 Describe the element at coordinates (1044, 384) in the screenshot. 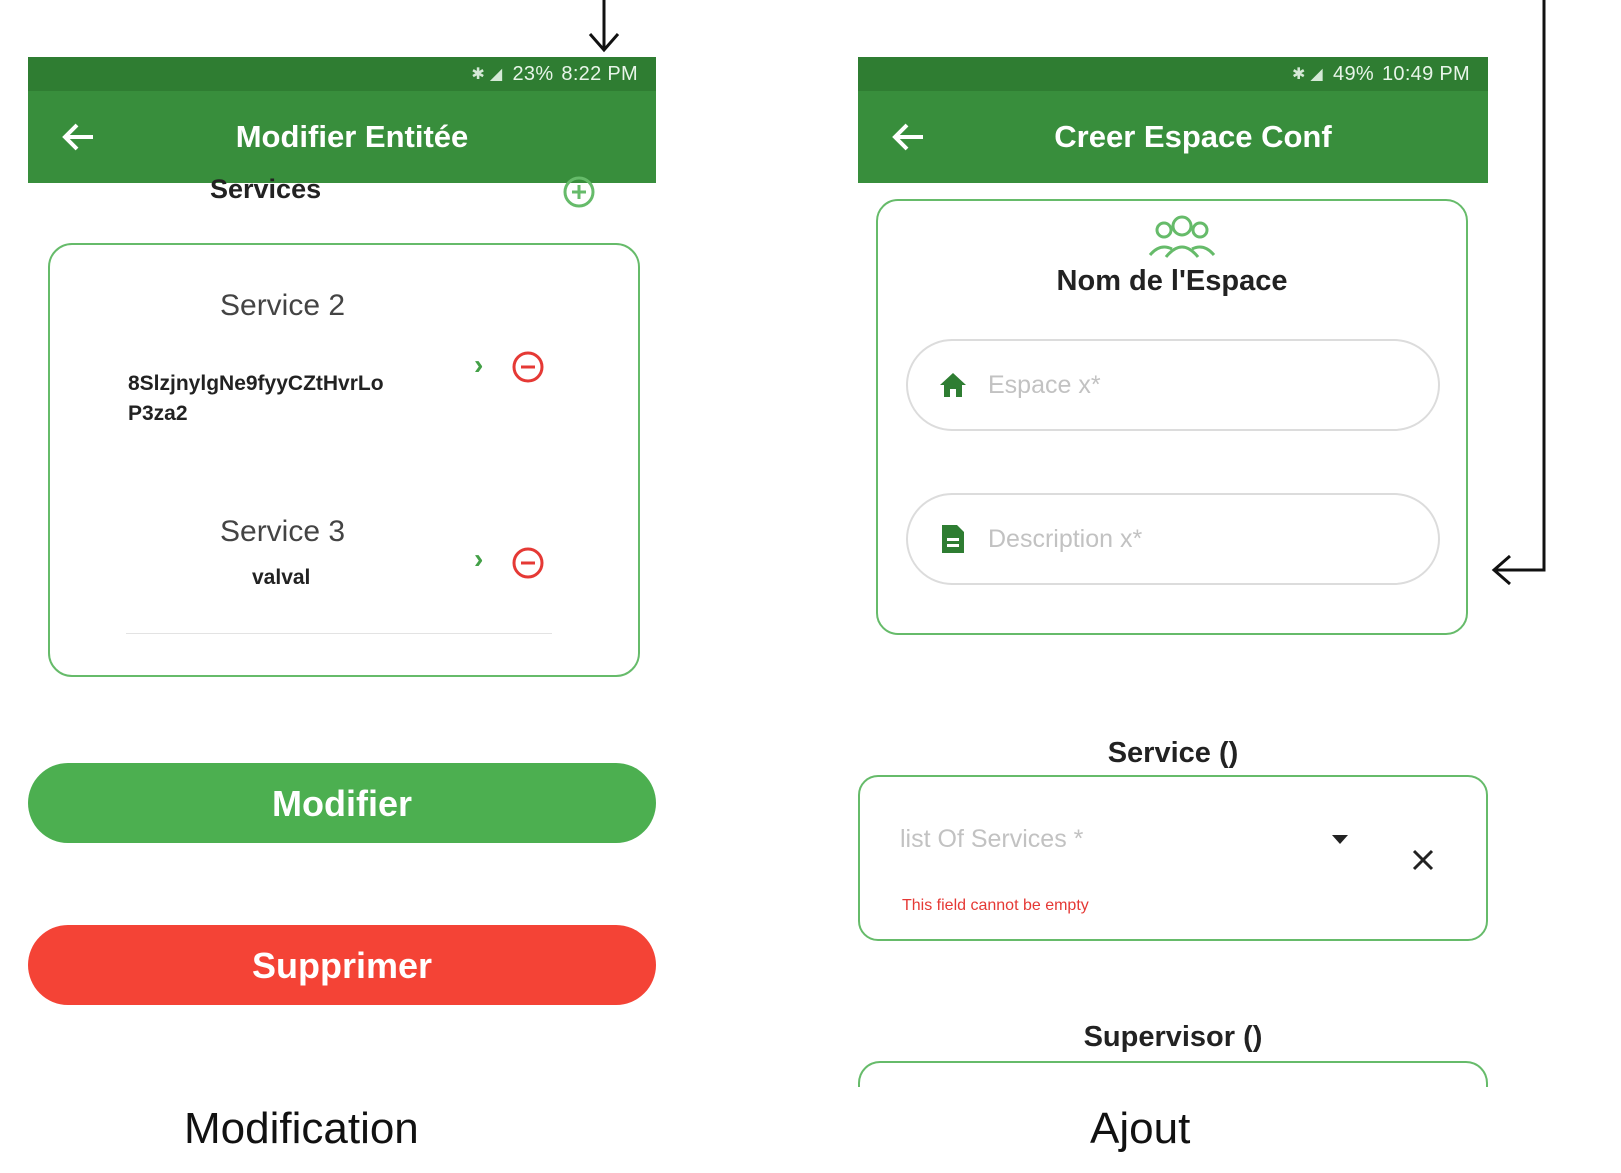

I see `space-name-placeholder: Espace x*` at that location.